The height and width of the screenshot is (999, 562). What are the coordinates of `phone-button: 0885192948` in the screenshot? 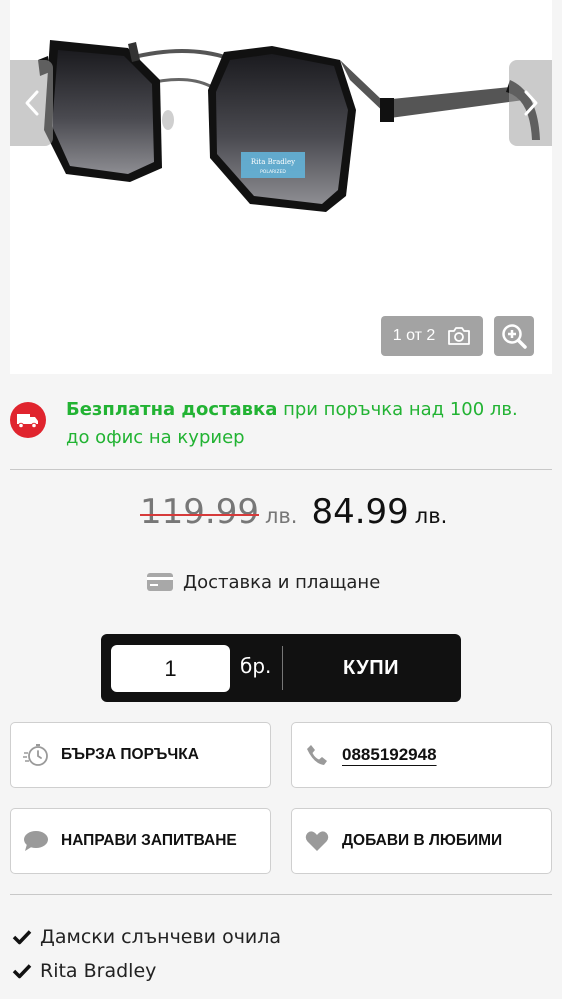 It's located at (421, 755).